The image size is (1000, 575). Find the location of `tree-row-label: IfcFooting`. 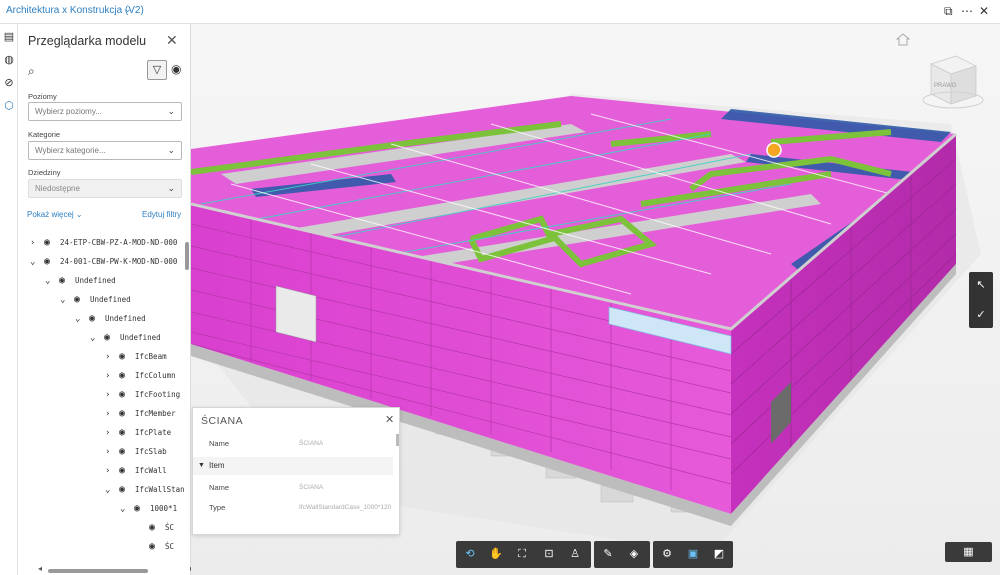

tree-row-label: IfcFooting is located at coordinates (158, 394).